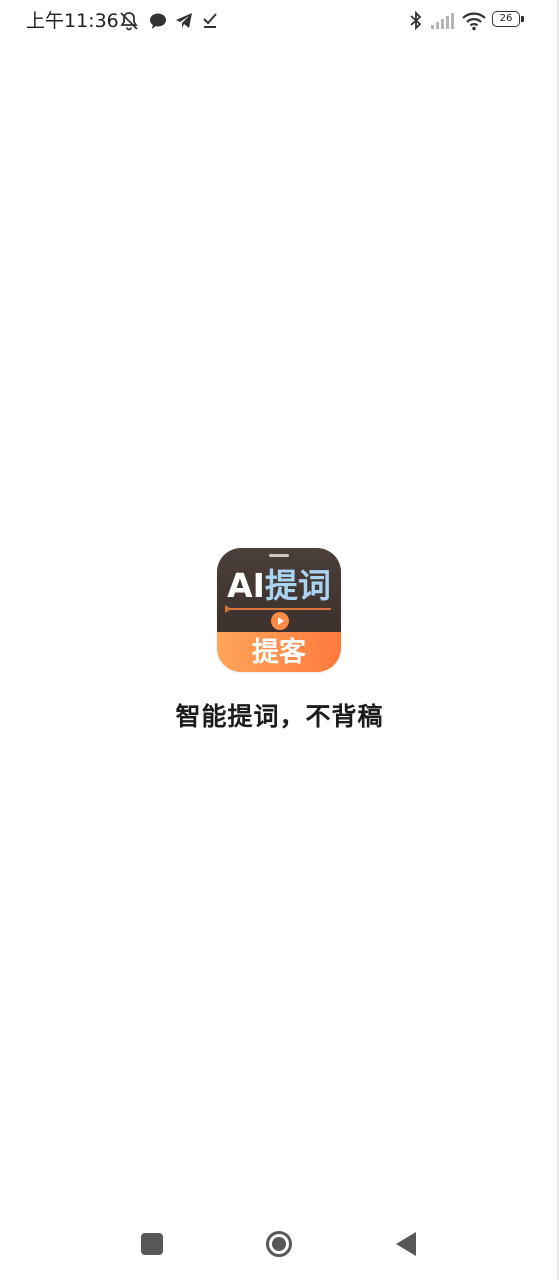  I want to click on back-triangle-icon, so click(406, 1244).